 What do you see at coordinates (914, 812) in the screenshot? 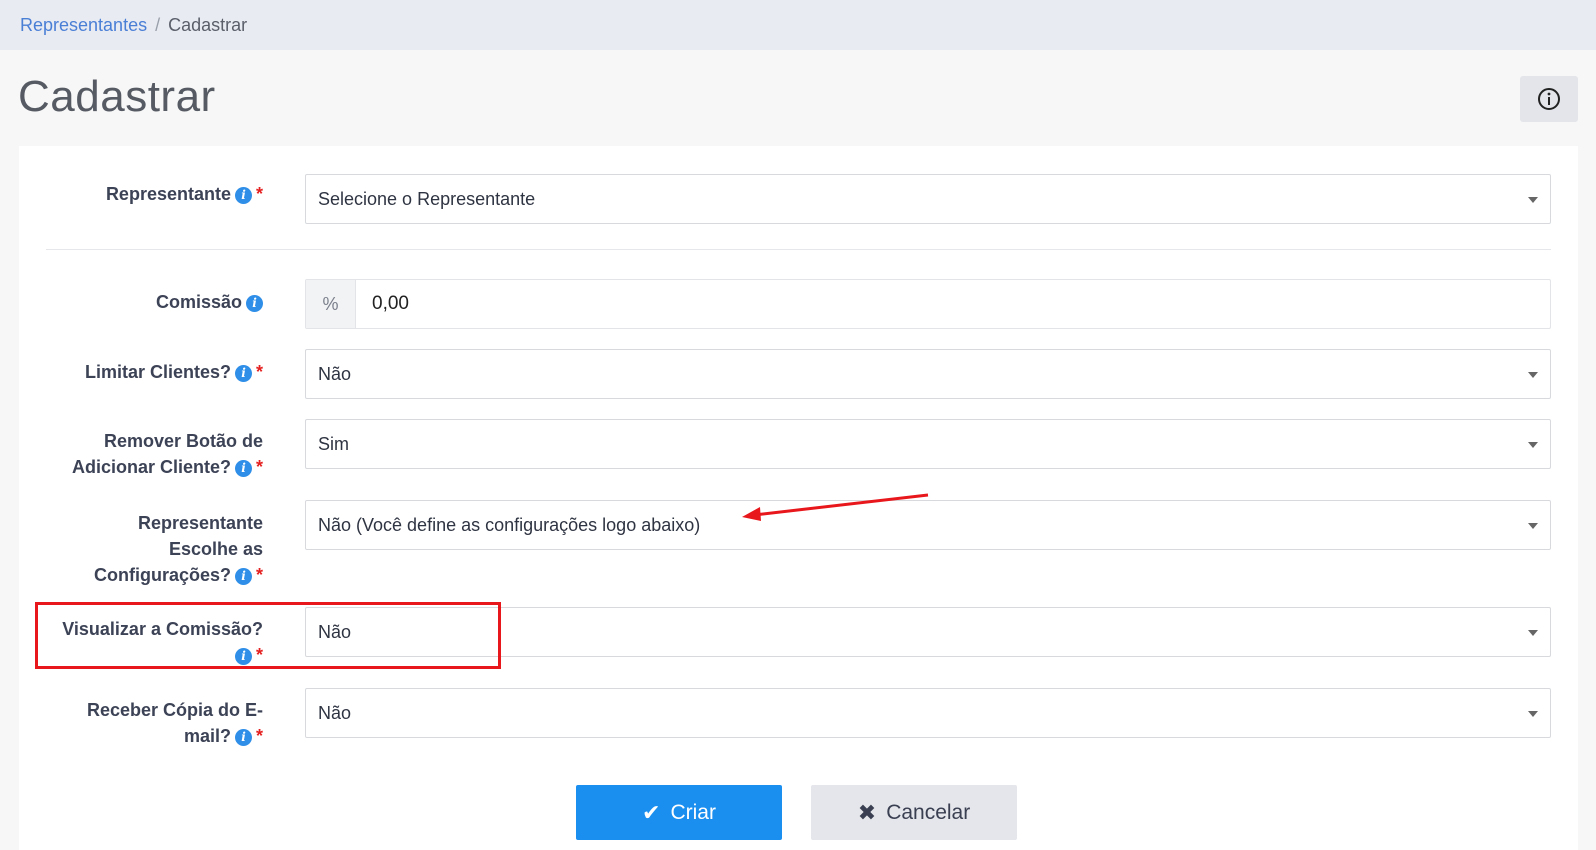
I see `cancel-button: ✖ Cancelar` at bounding box center [914, 812].